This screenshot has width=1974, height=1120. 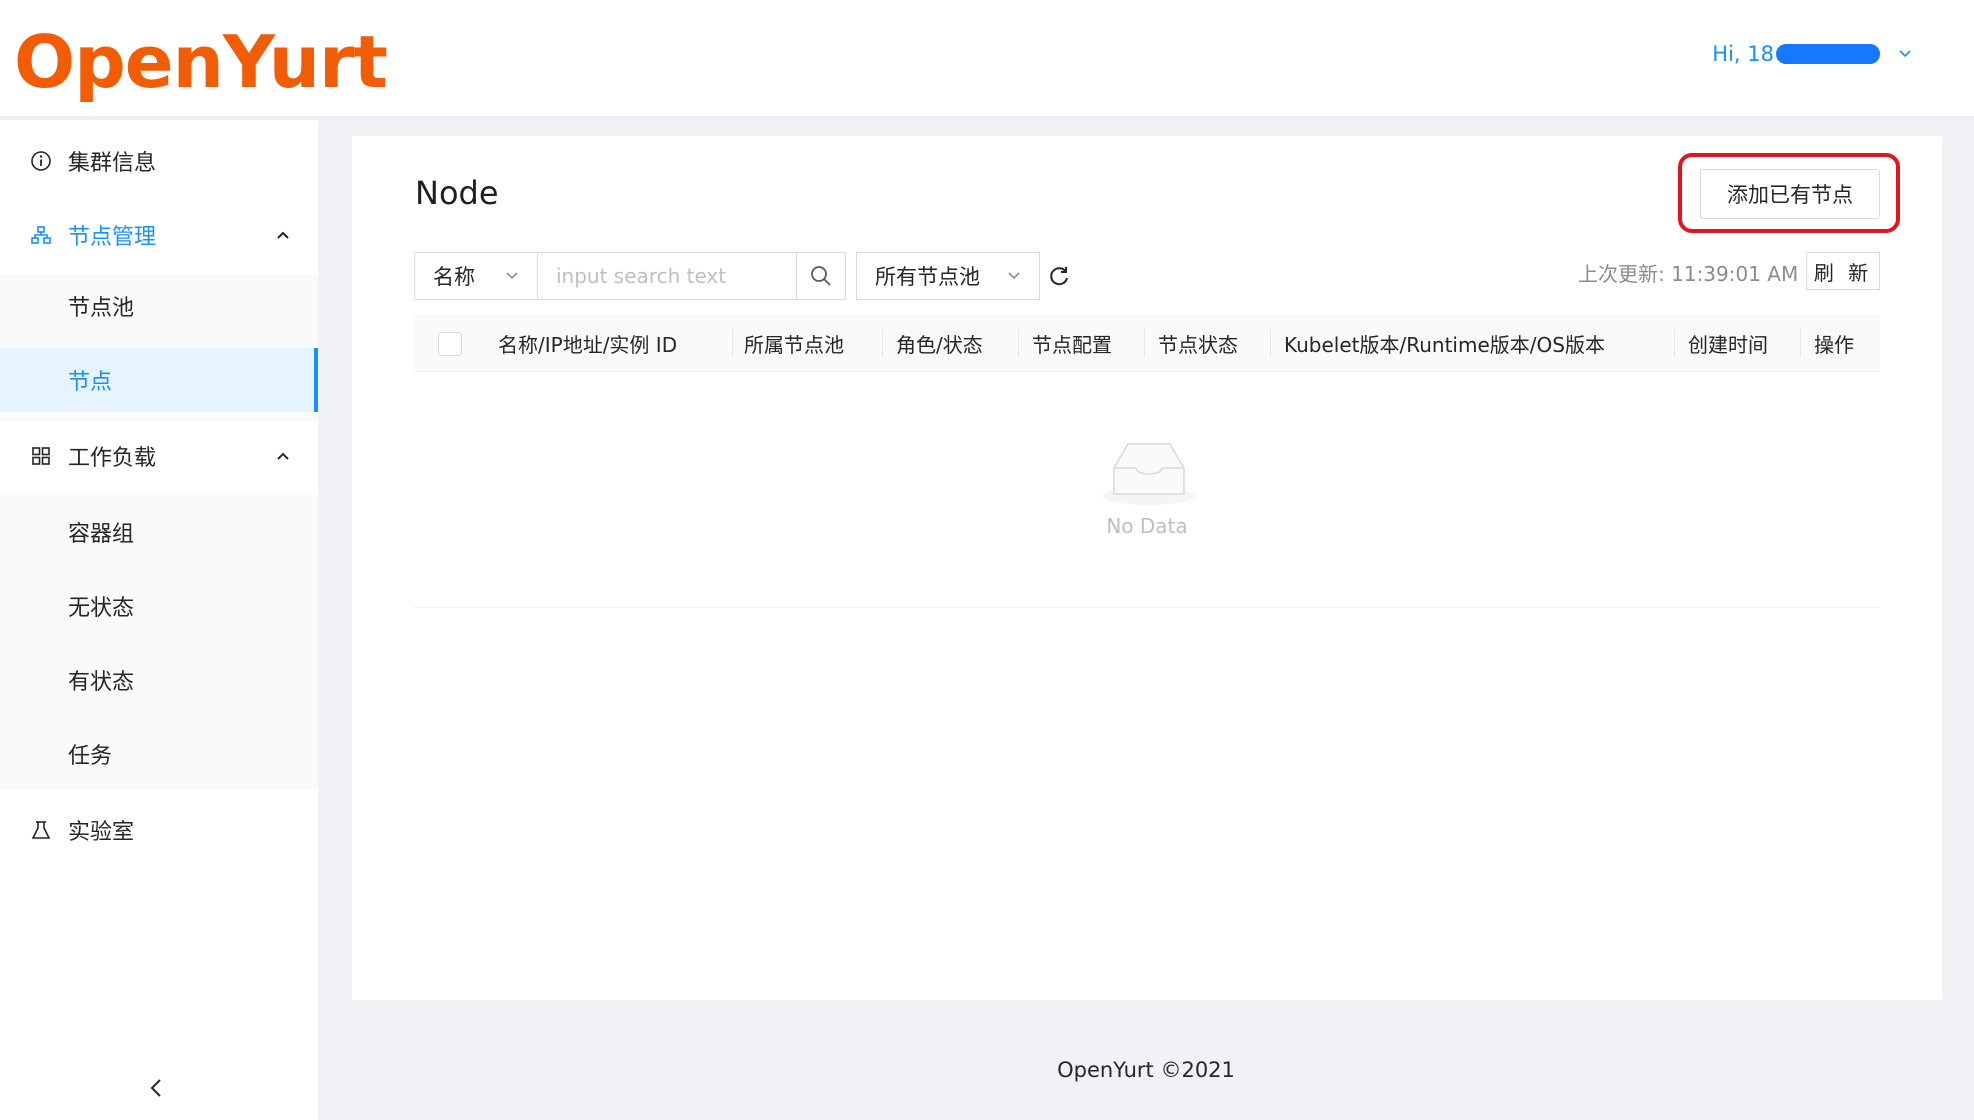 What do you see at coordinates (1146, 1070) in the screenshot?
I see `footer-text: OpenYurt ©2021` at bounding box center [1146, 1070].